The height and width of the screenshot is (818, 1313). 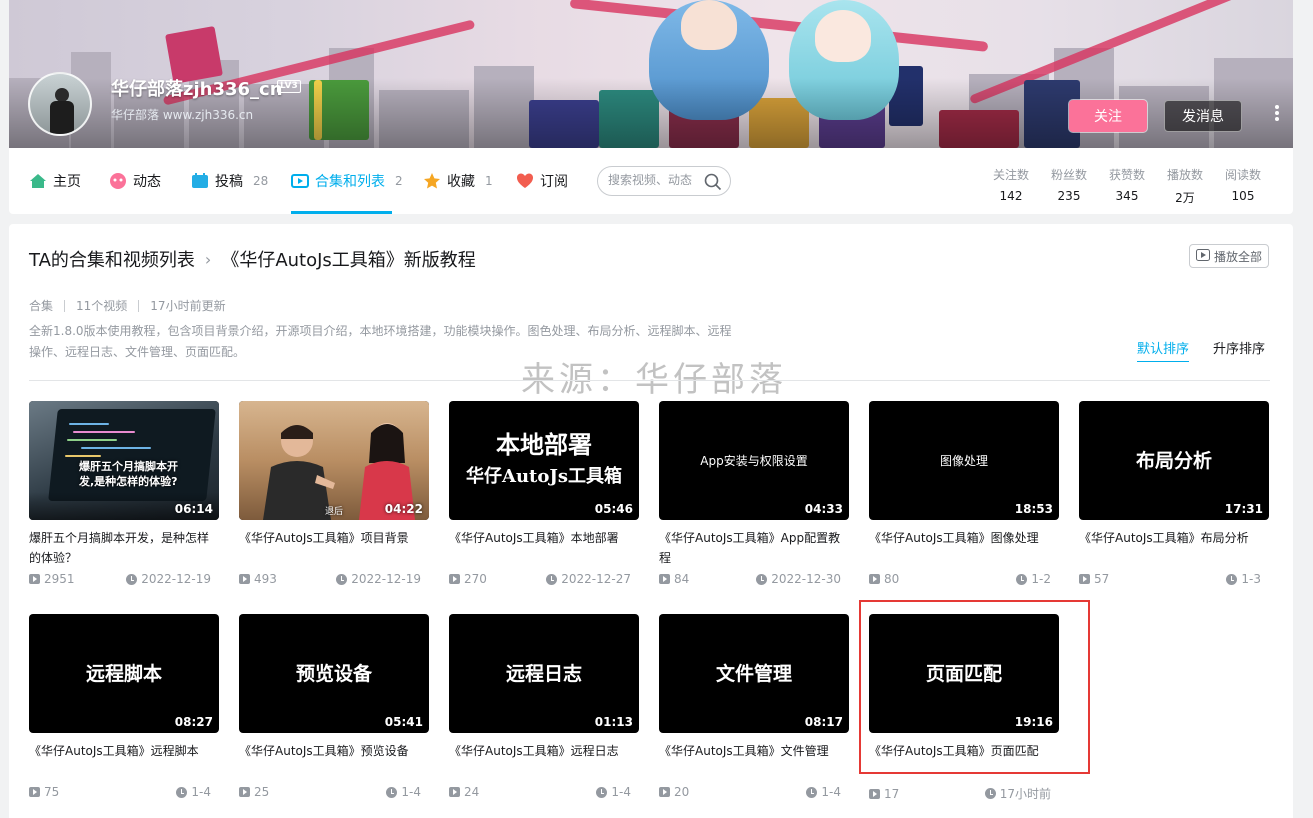 What do you see at coordinates (613, 722) in the screenshot?
I see `duration: 01:13` at bounding box center [613, 722].